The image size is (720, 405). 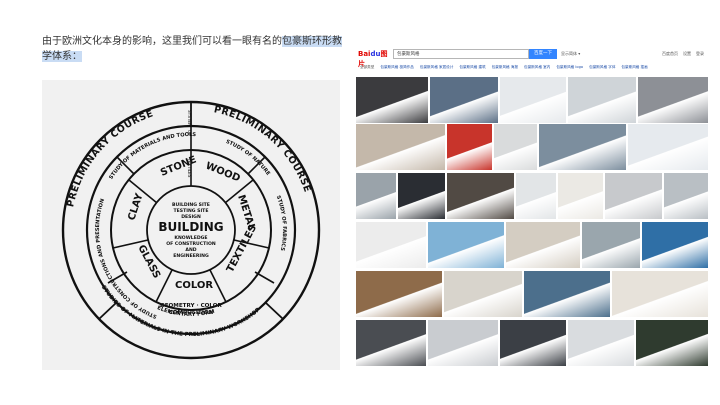 I want to click on search-button: 百度一下, so click(x=543, y=54).